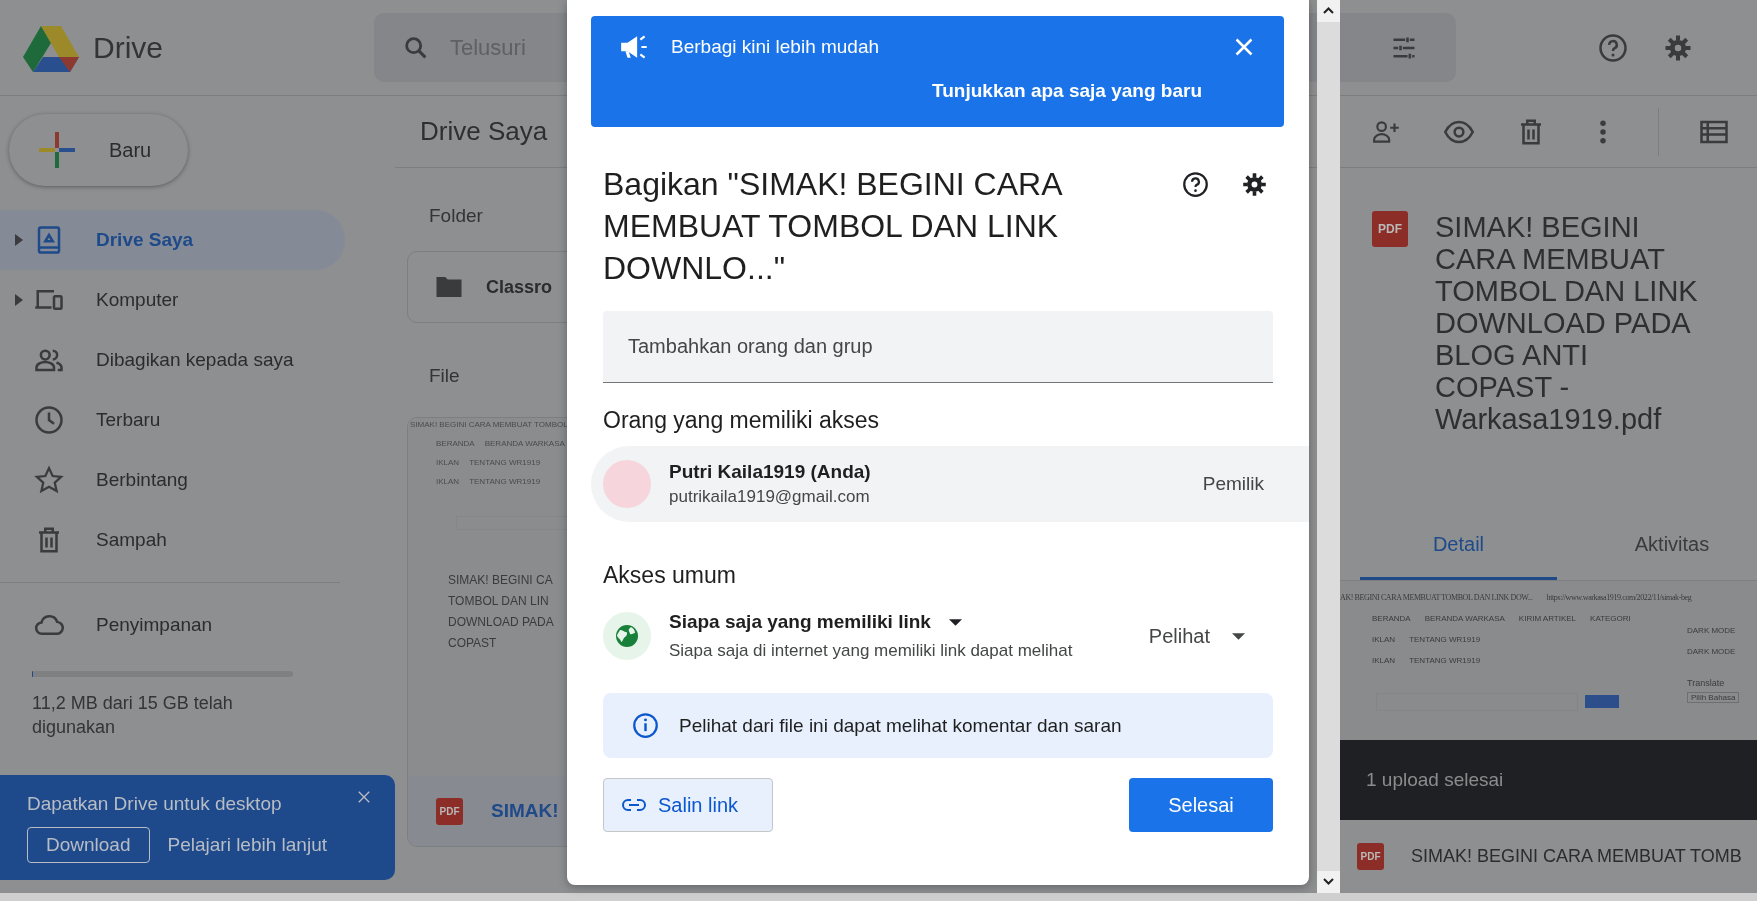  I want to click on upload-toast: 1 upload selesai, so click(1548, 780).